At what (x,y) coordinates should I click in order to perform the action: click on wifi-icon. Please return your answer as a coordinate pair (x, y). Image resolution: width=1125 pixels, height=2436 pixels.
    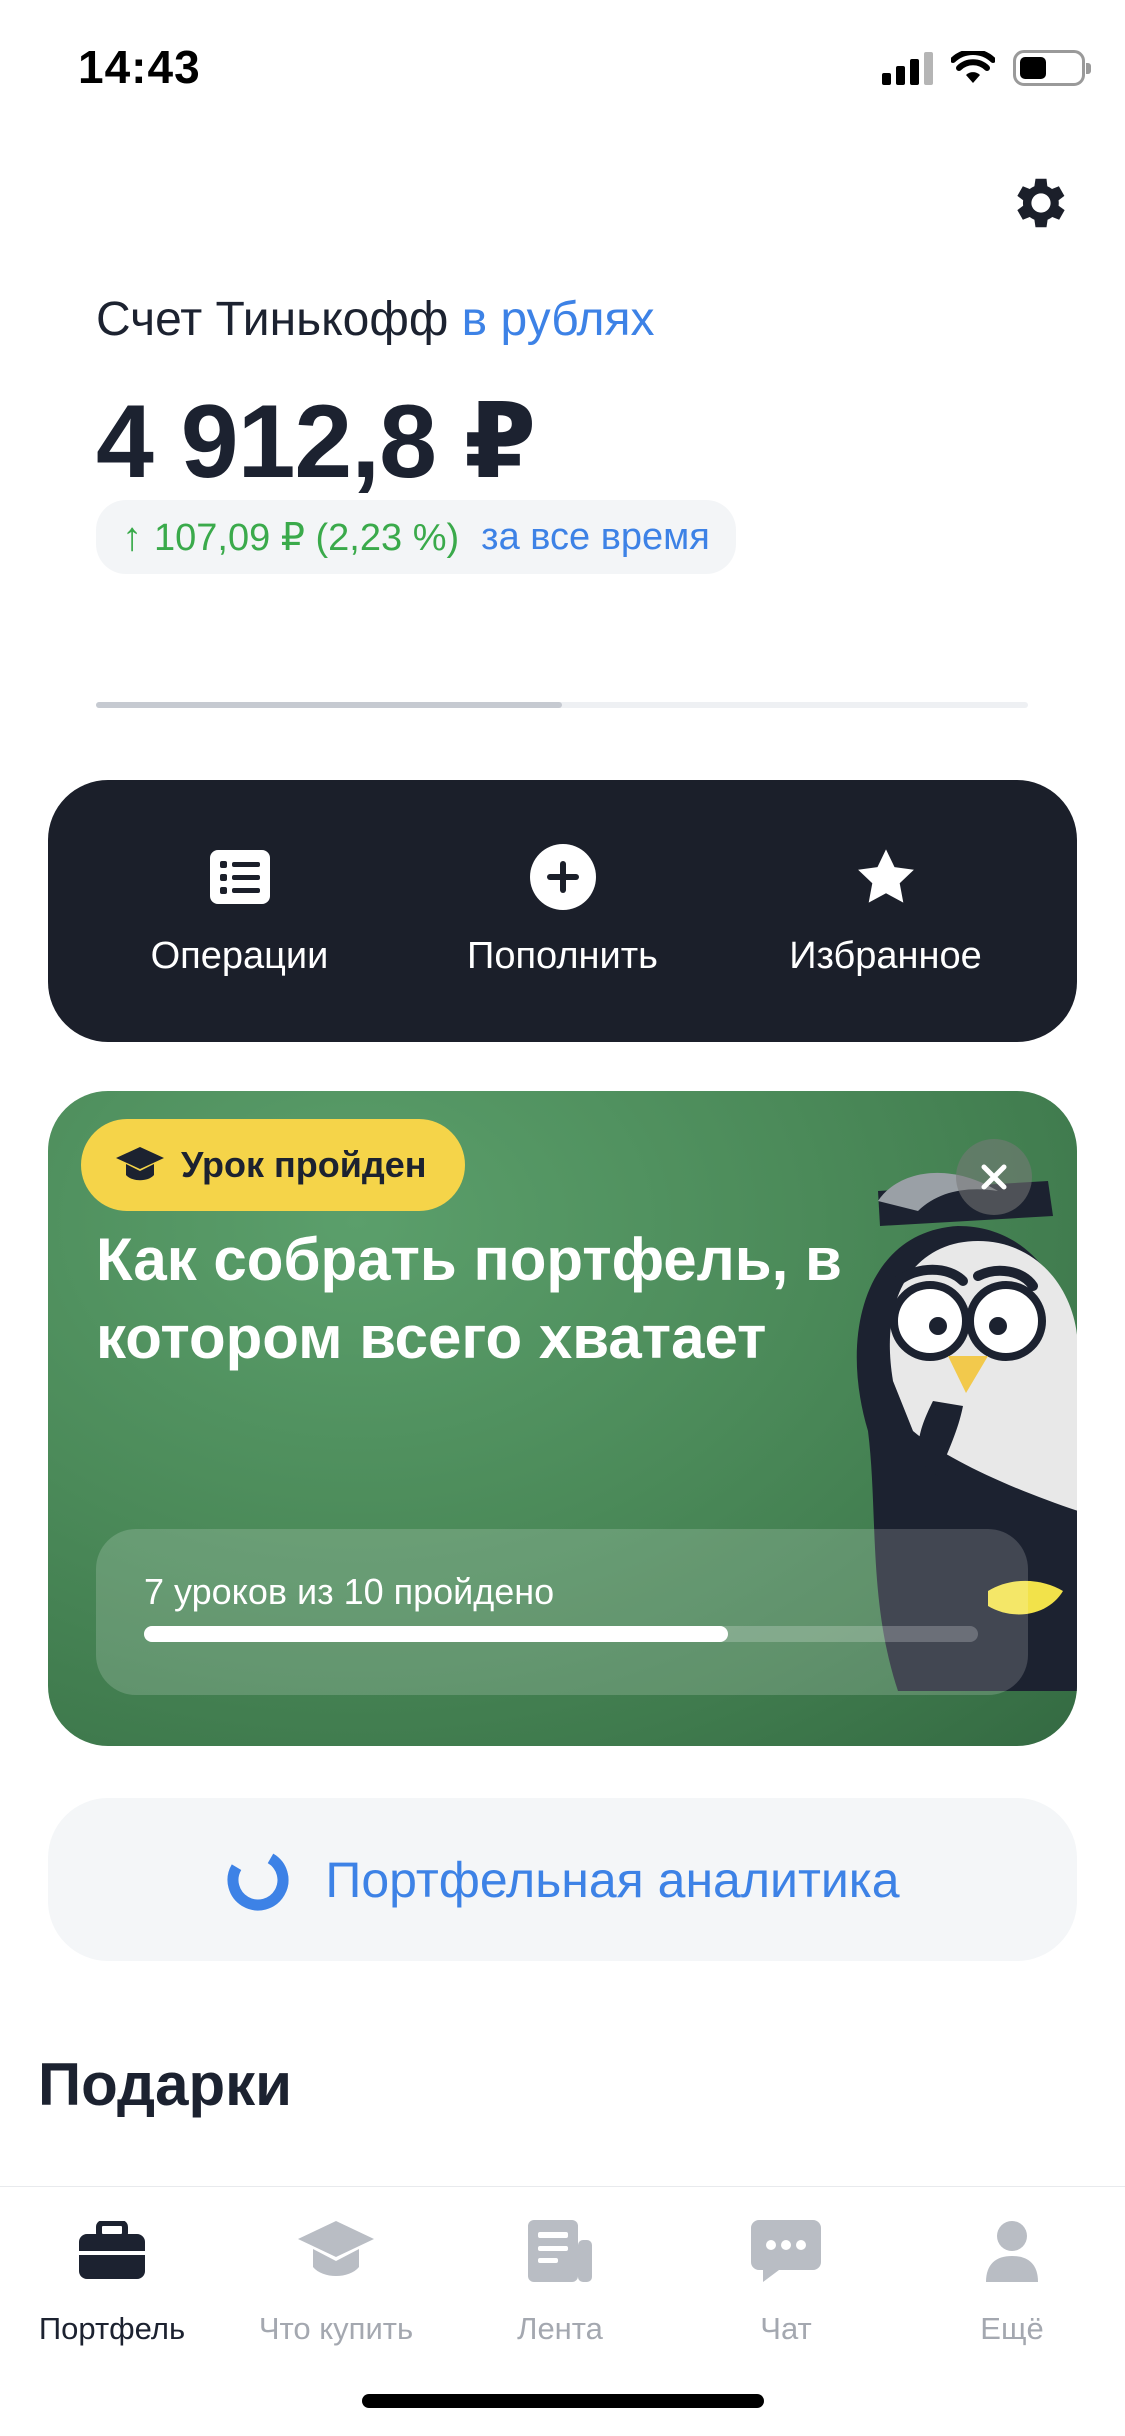
    Looking at the image, I should click on (973, 67).